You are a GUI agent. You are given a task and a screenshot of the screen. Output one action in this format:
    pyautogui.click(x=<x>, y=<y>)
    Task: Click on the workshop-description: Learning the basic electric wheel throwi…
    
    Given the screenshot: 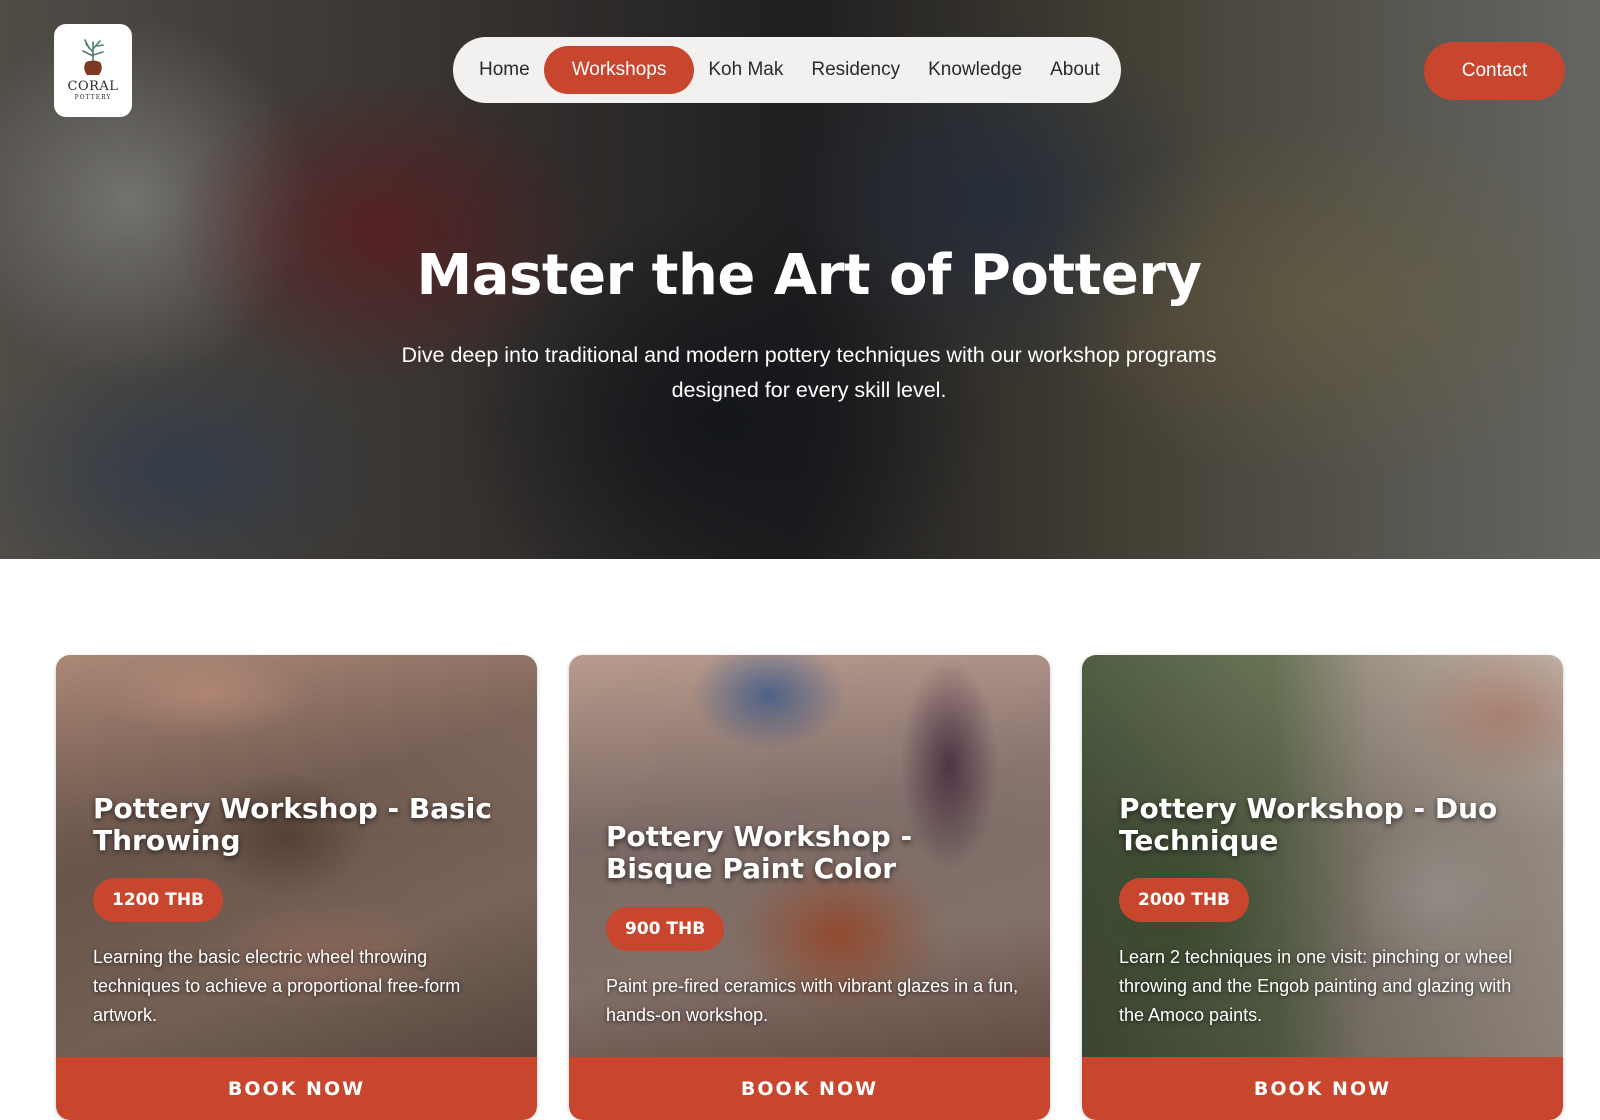 What is the action you would take?
    pyautogui.click(x=277, y=986)
    